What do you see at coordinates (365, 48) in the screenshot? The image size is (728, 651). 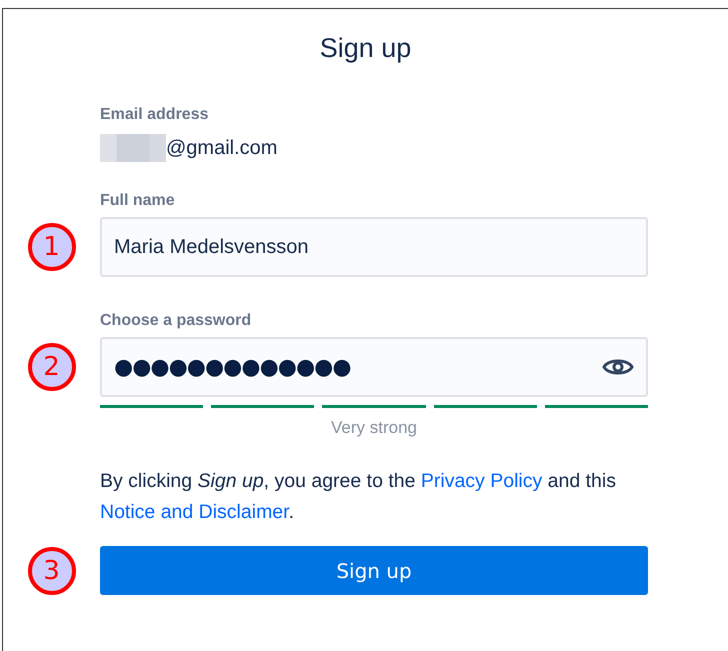 I see `page-title: Sign up` at bounding box center [365, 48].